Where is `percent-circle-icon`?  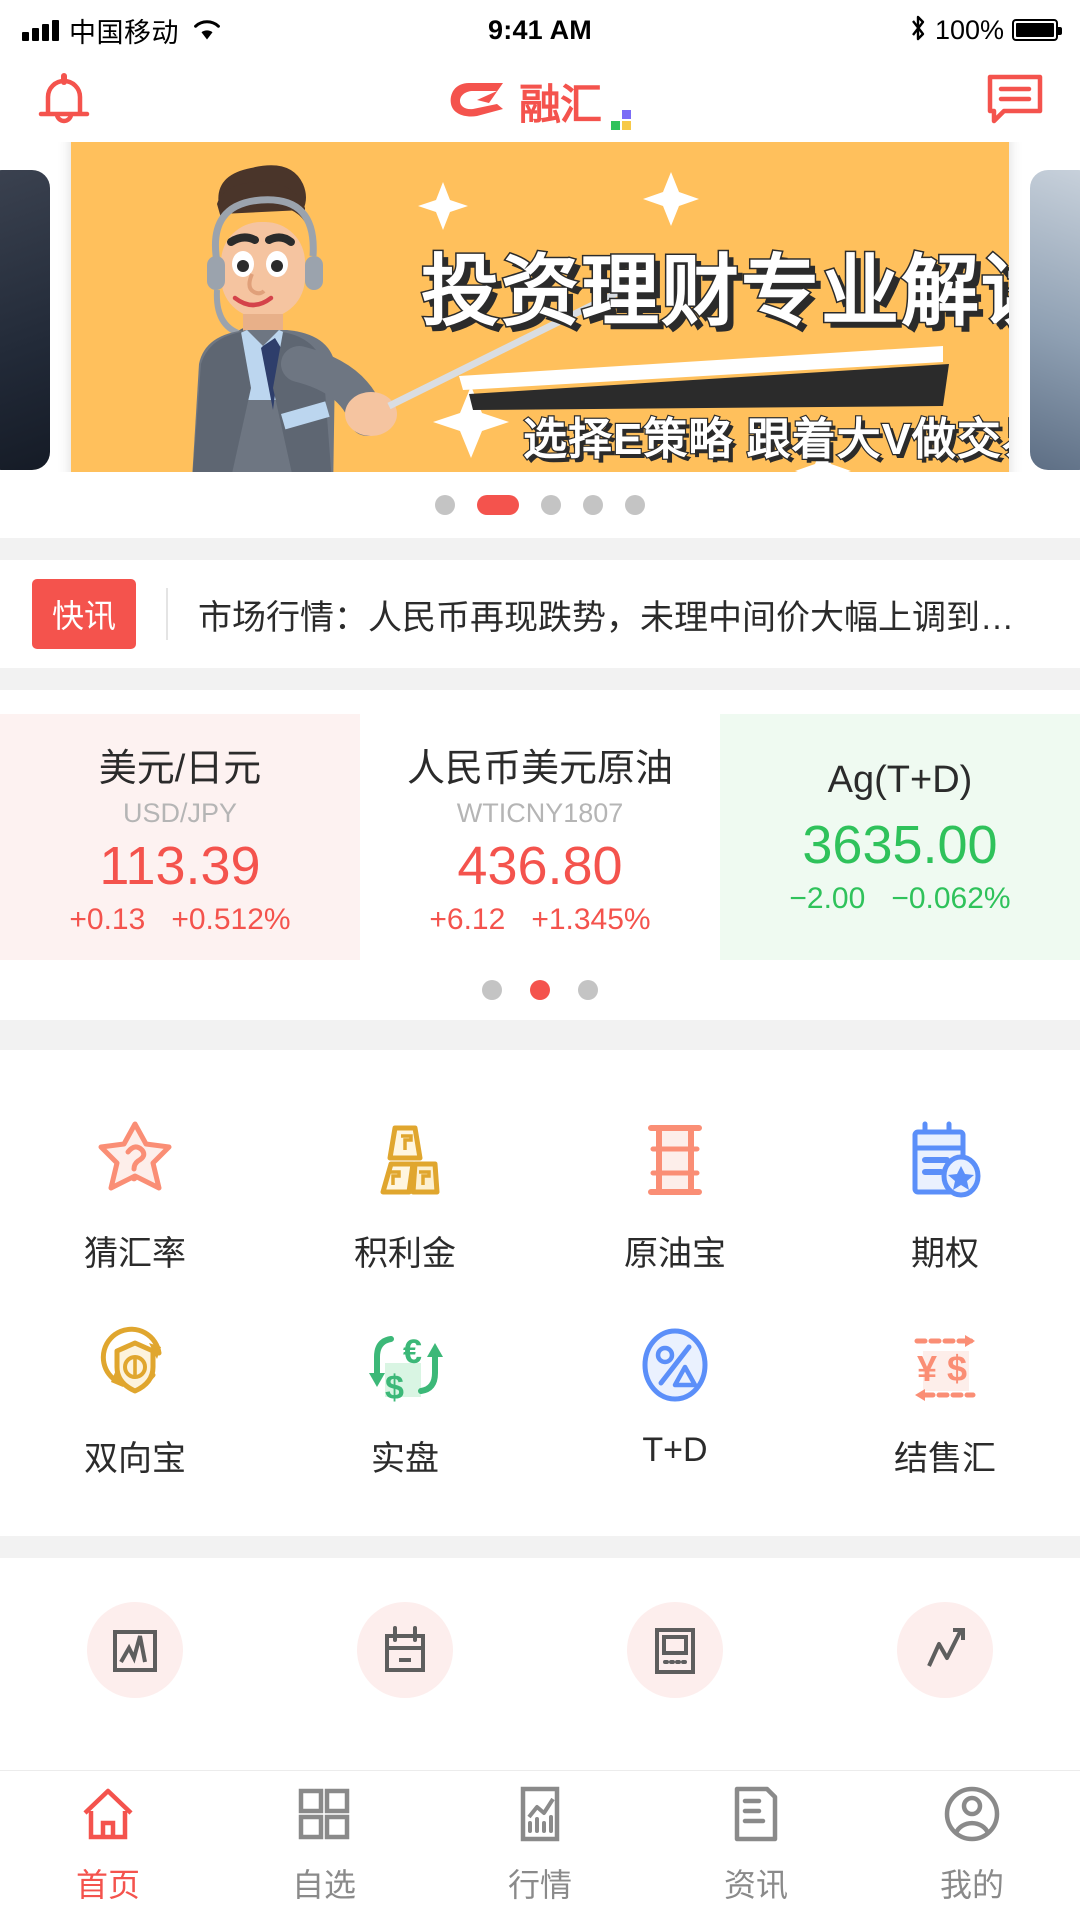 percent-circle-icon is located at coordinates (675, 1365).